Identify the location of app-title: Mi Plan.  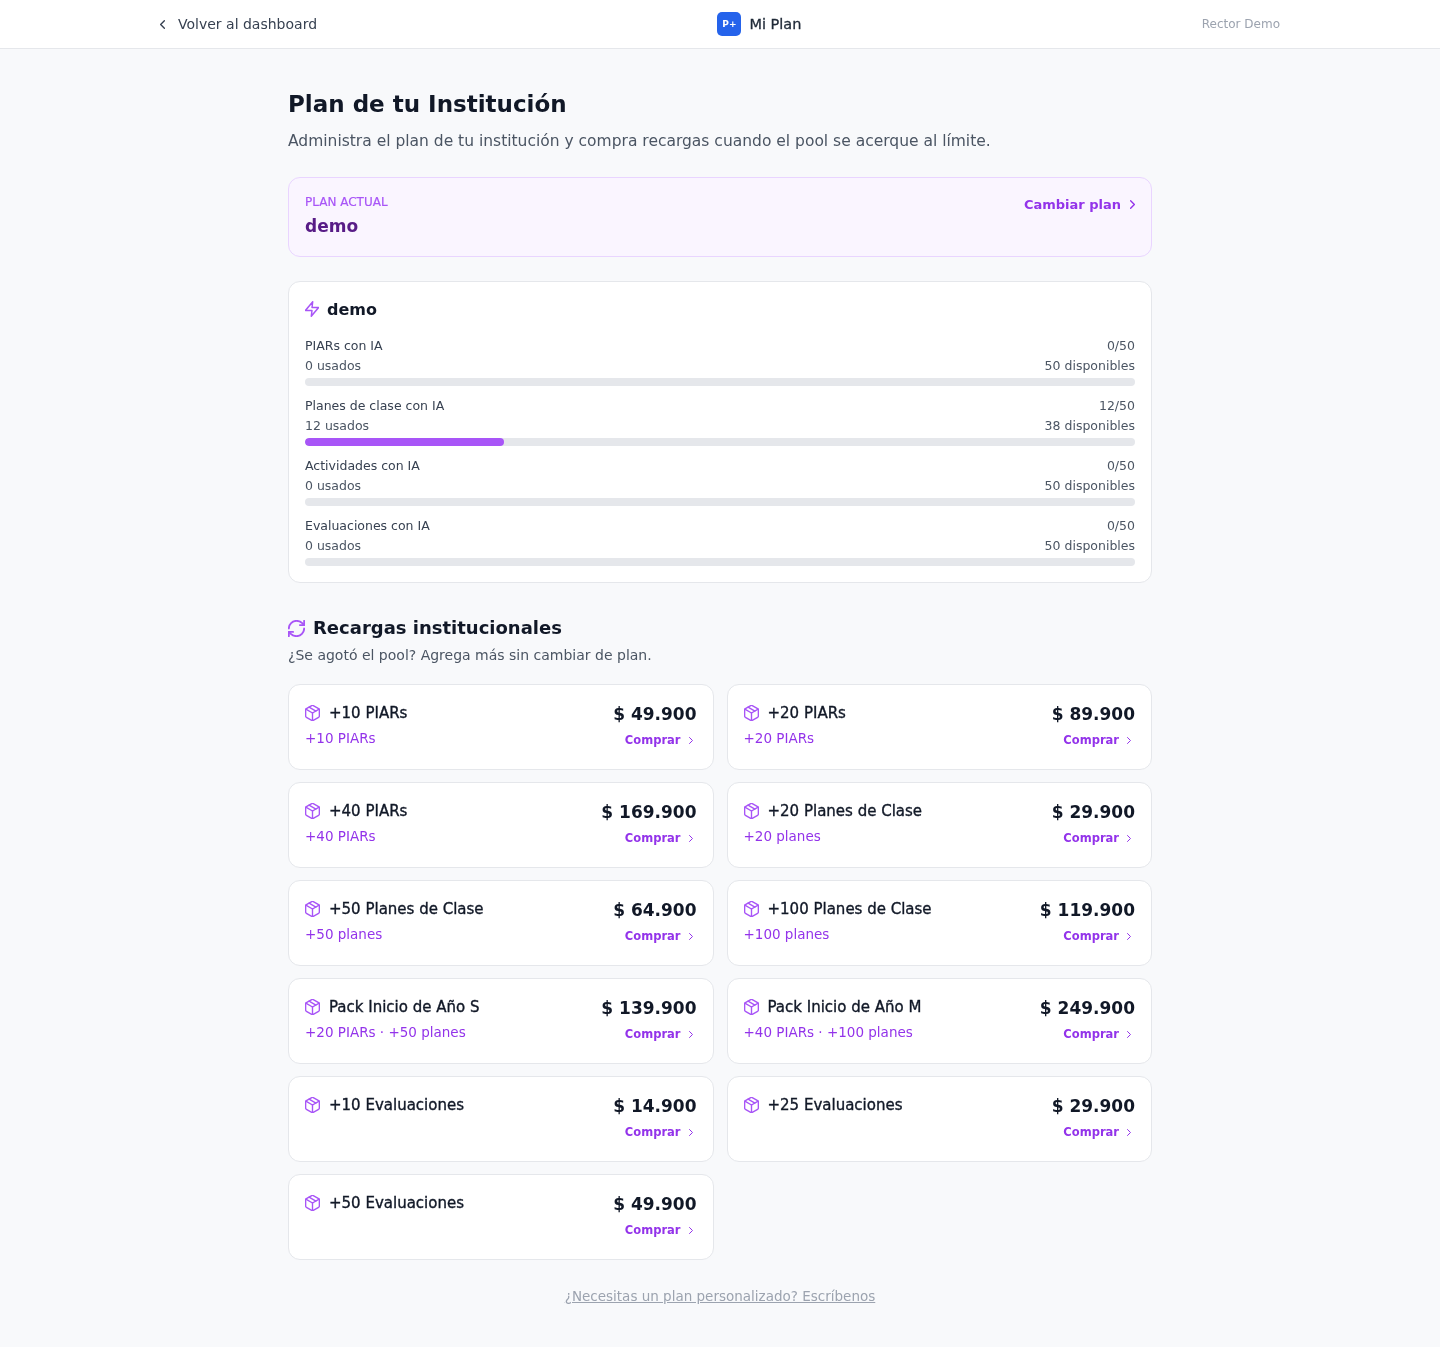
(775, 24).